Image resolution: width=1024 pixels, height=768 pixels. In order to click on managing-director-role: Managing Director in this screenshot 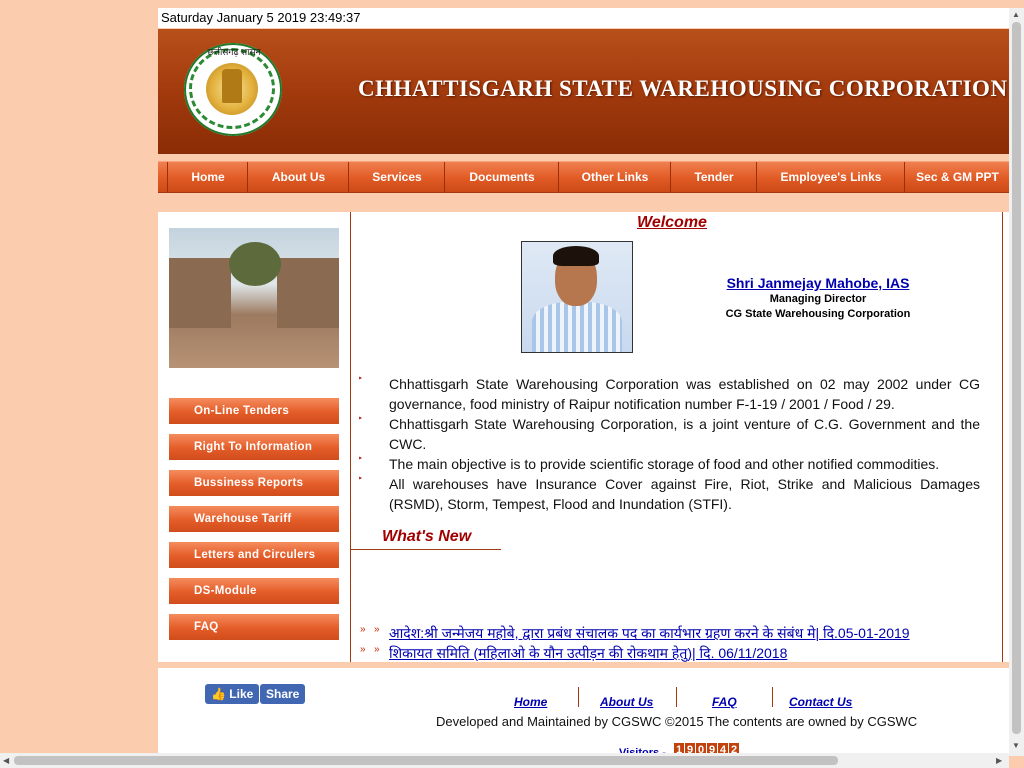, I will do `click(818, 299)`.